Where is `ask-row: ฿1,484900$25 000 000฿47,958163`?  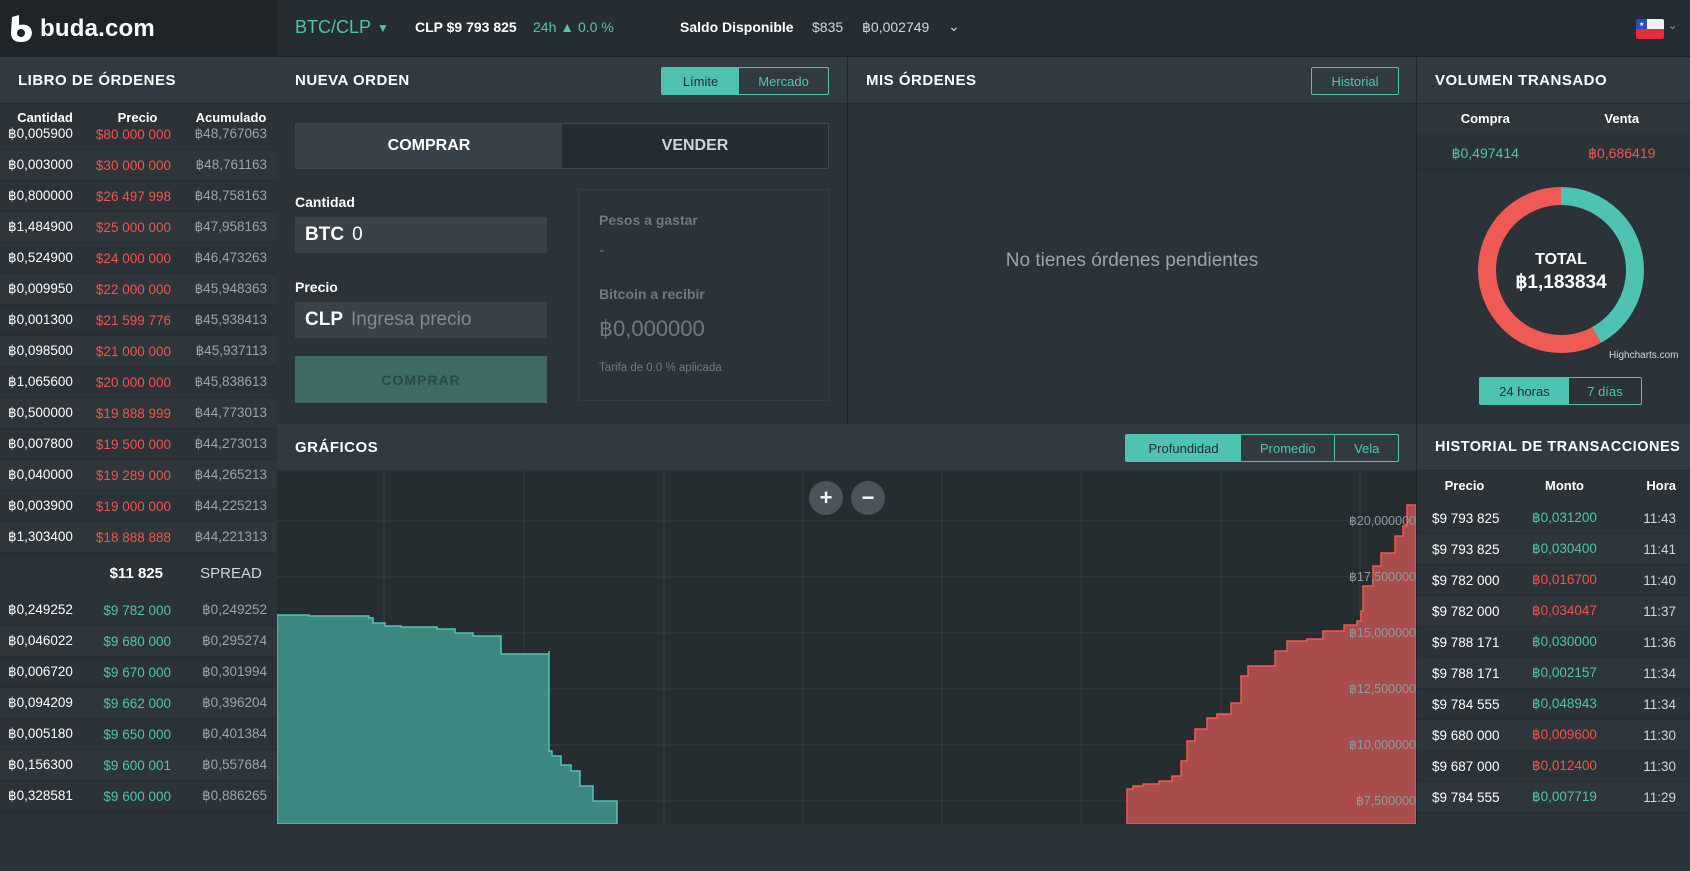
ask-row: ฿1,484900$25 000 000฿47,958163 is located at coordinates (138, 227).